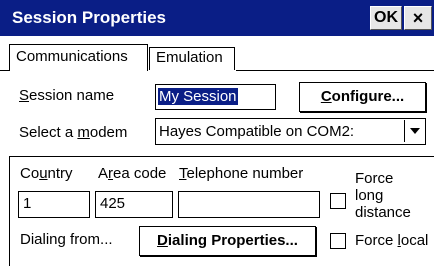 The width and height of the screenshot is (434, 266). What do you see at coordinates (54, 204) in the screenshot?
I see `country-input: 1` at bounding box center [54, 204].